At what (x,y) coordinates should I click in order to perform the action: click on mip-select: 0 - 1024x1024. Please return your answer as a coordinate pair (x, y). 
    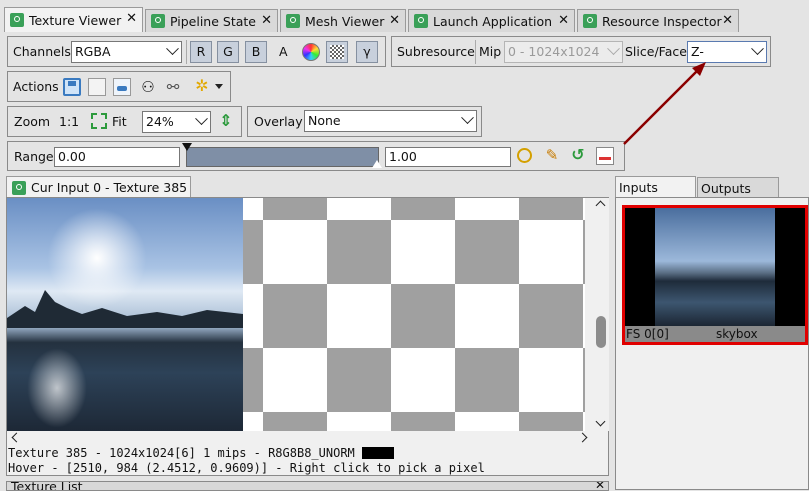
    Looking at the image, I should click on (563, 52).